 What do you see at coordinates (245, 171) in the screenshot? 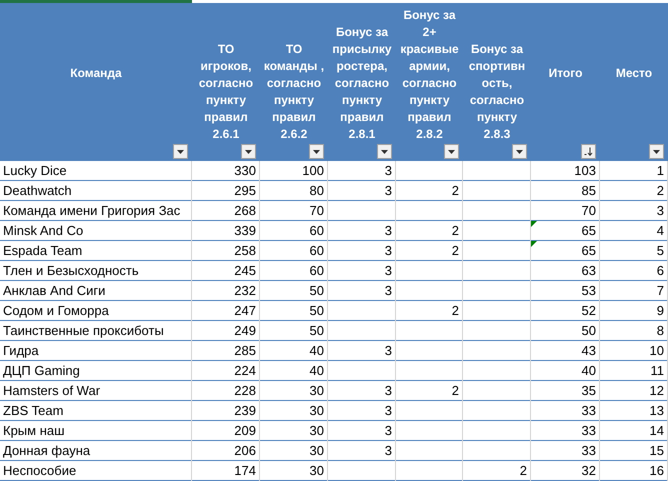
I see `table-cell-text: 330` at bounding box center [245, 171].